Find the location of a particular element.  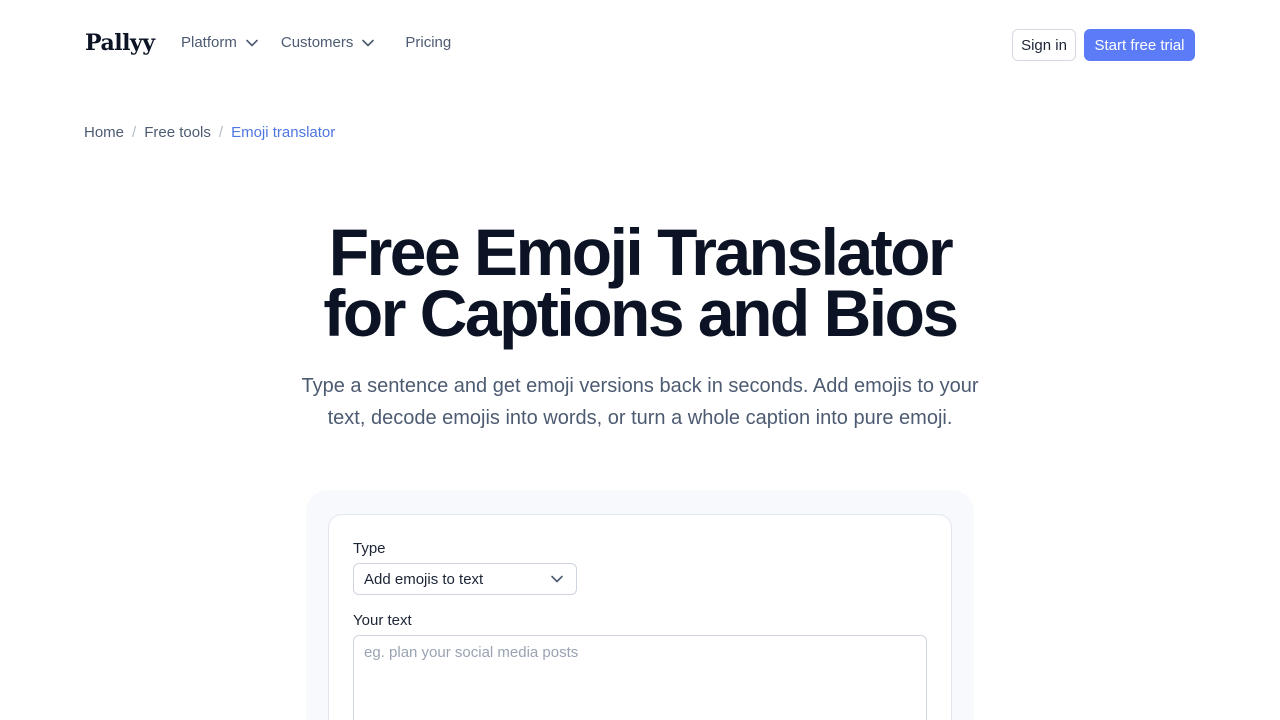

sign-in-button: Sign in is located at coordinates (1044, 45).